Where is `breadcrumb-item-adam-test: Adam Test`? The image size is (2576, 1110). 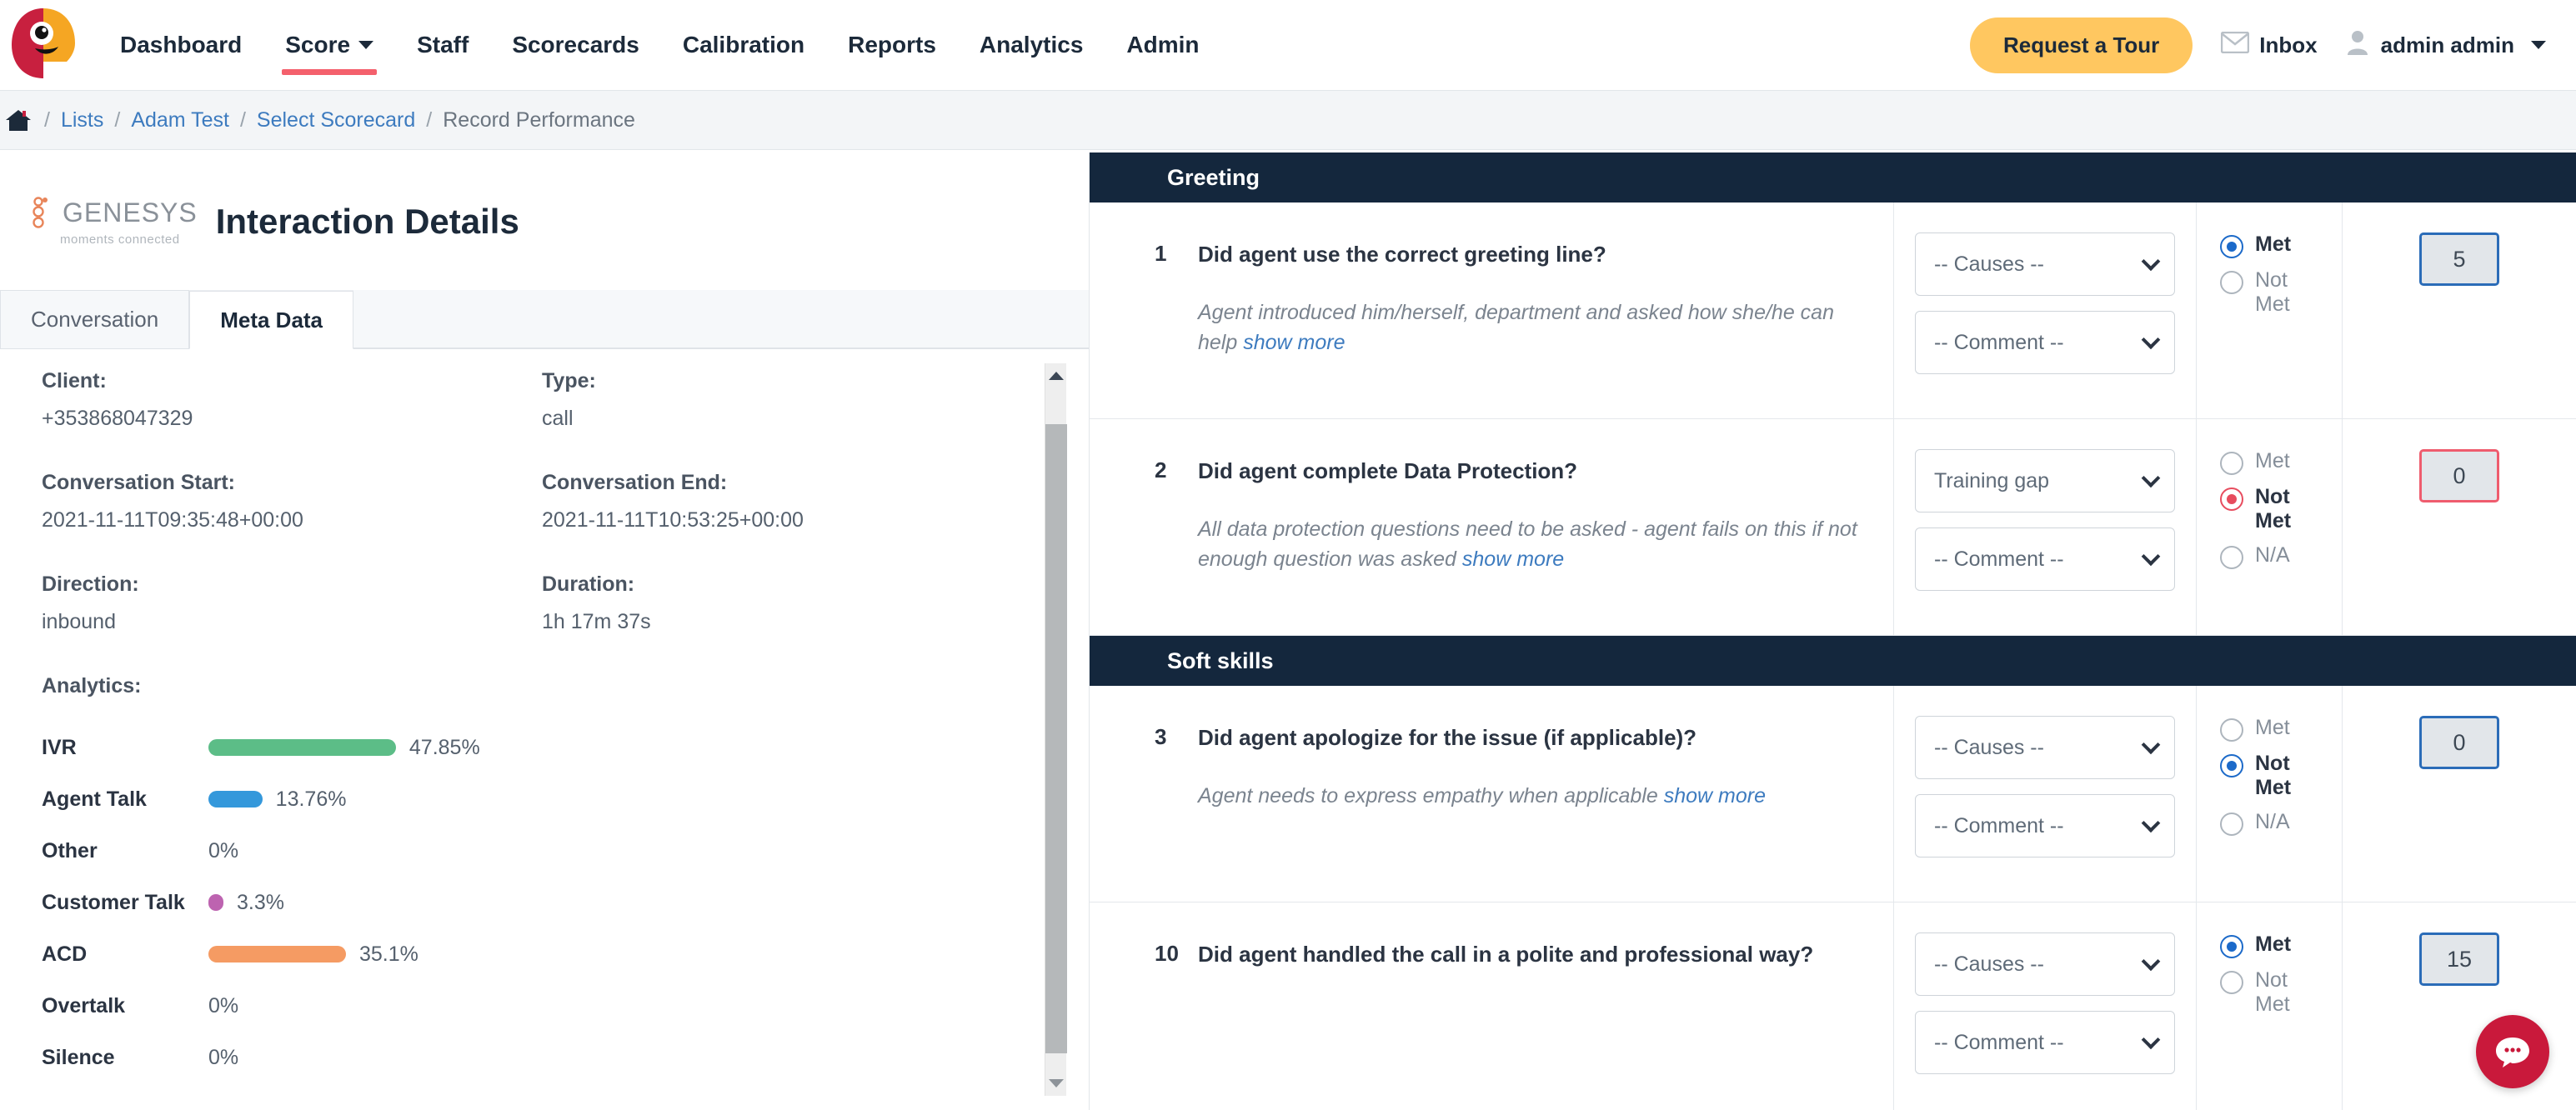 breadcrumb-item-adam-test: Adam Test is located at coordinates (180, 120).